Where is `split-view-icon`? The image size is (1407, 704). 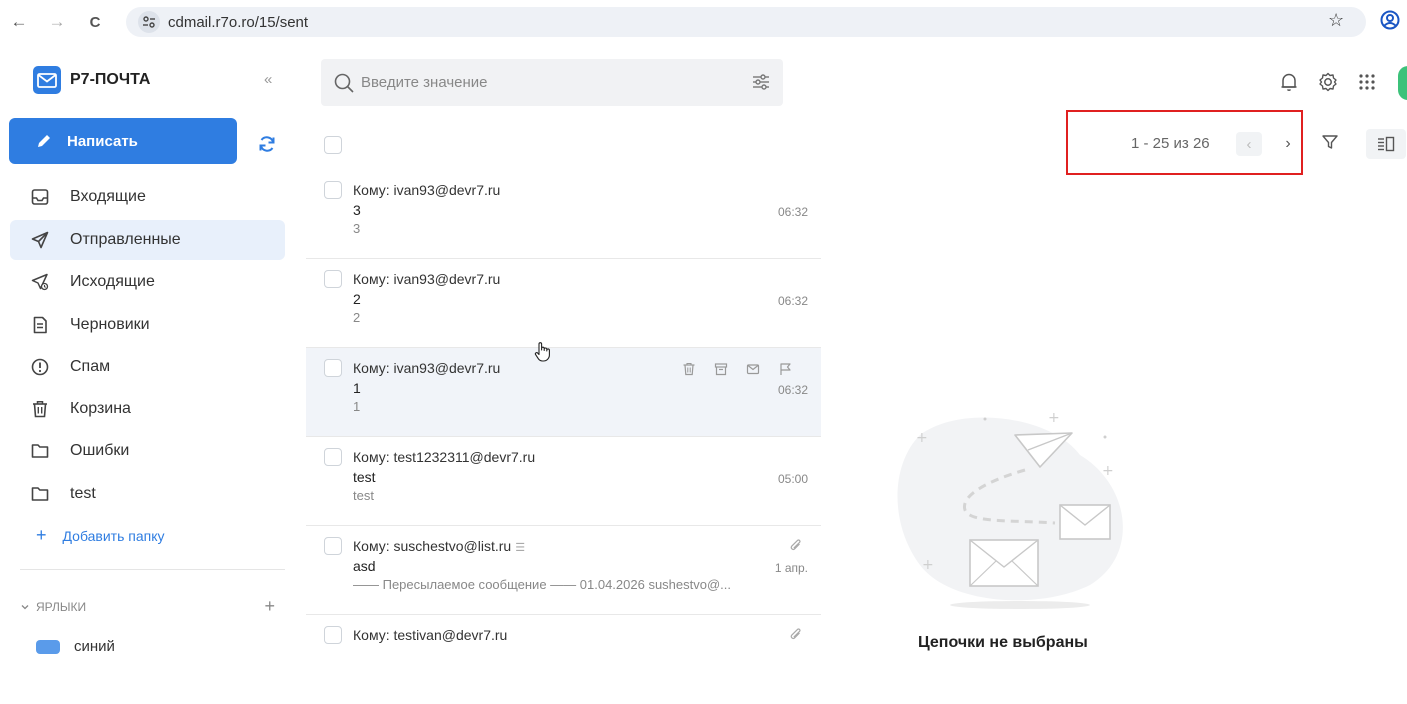 split-view-icon is located at coordinates (1386, 144).